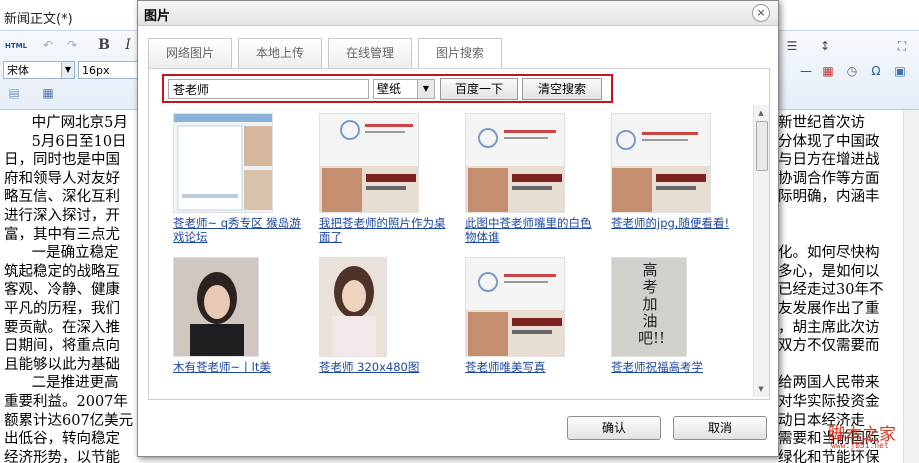  Describe the element at coordinates (69, 420) in the screenshot. I see `editor-line-left: 额累计达607亿美元` at that location.